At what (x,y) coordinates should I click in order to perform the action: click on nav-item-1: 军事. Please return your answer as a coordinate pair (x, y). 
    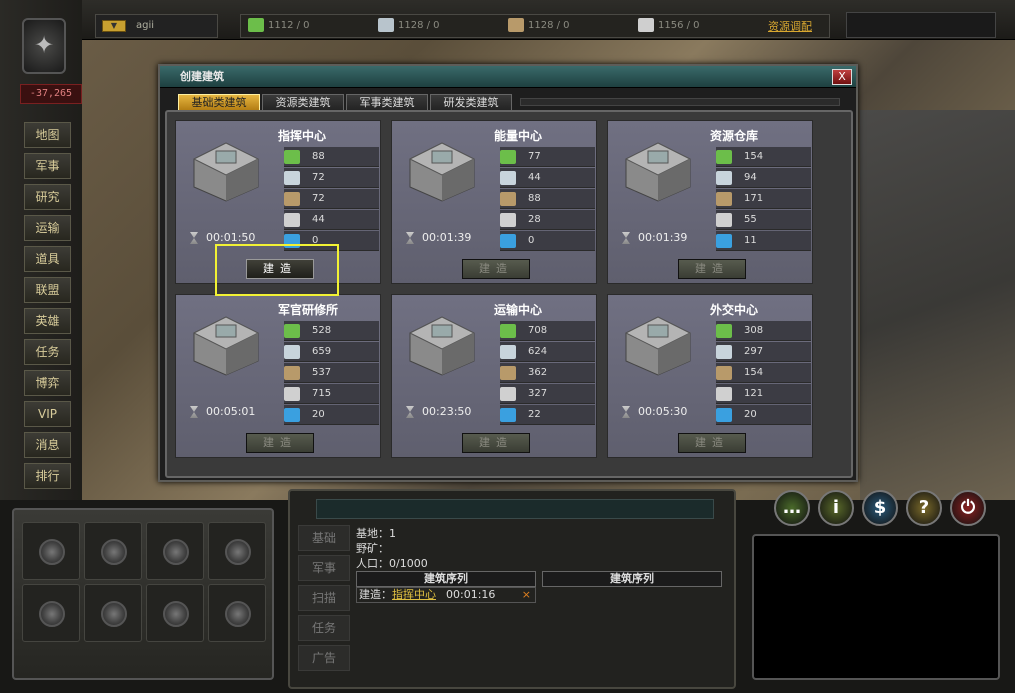
    Looking at the image, I should click on (47, 166).